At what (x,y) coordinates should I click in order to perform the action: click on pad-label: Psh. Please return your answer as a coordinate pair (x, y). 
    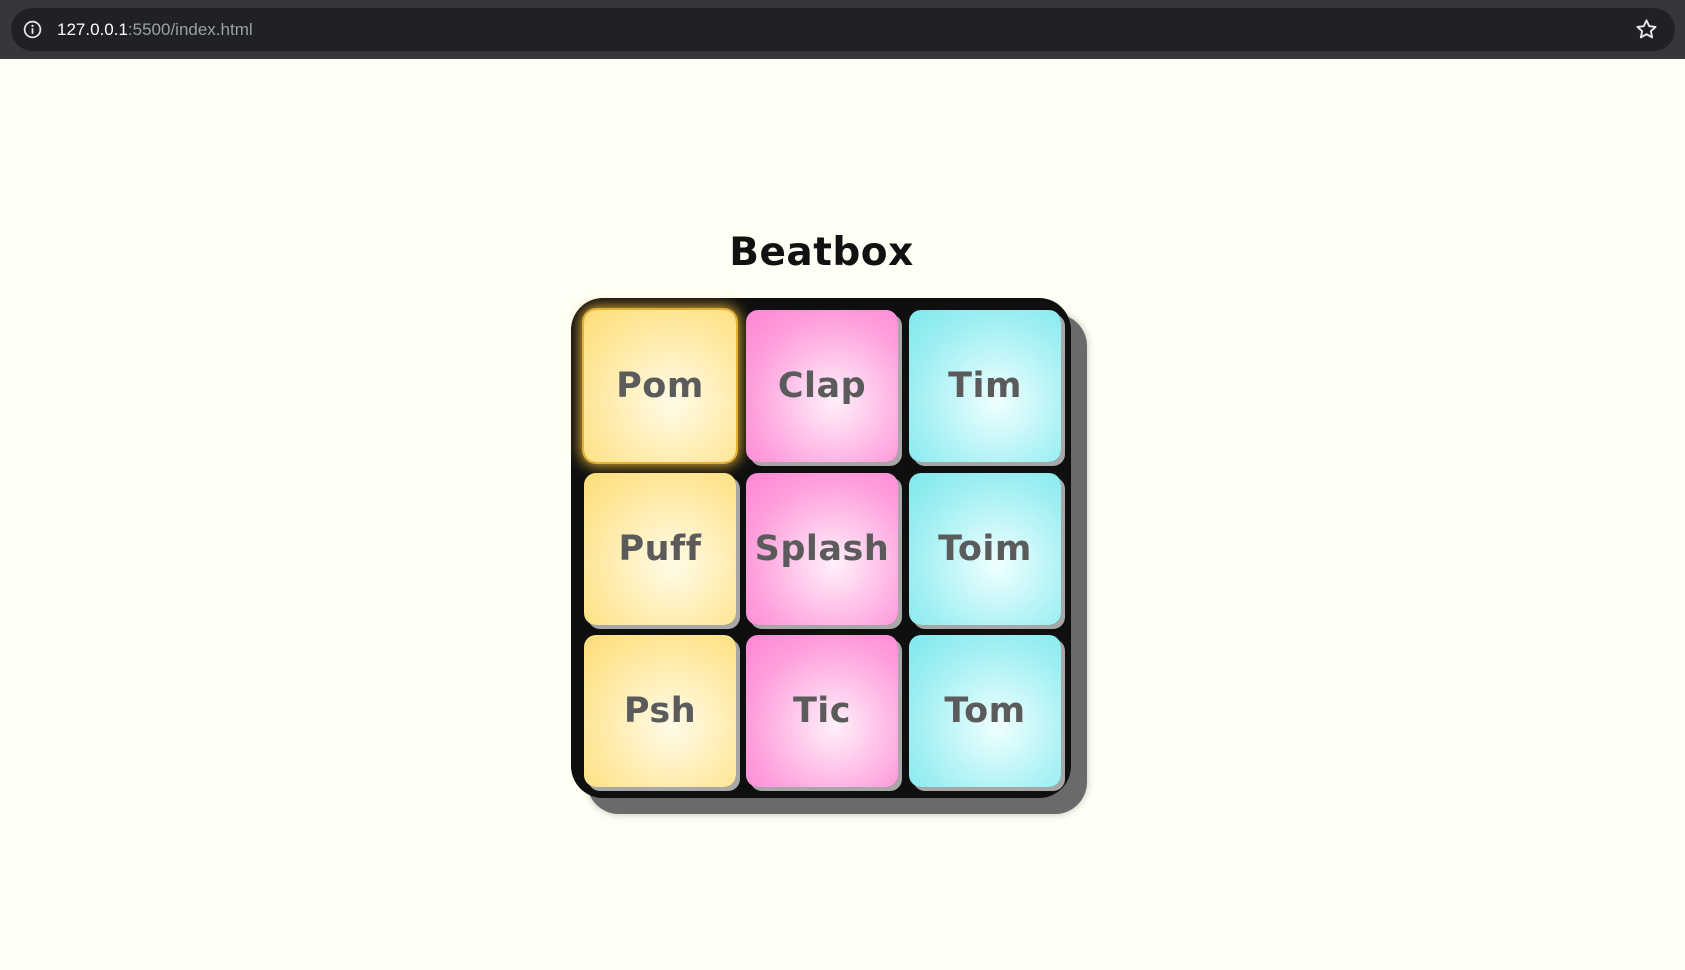
    Looking at the image, I should click on (660, 711).